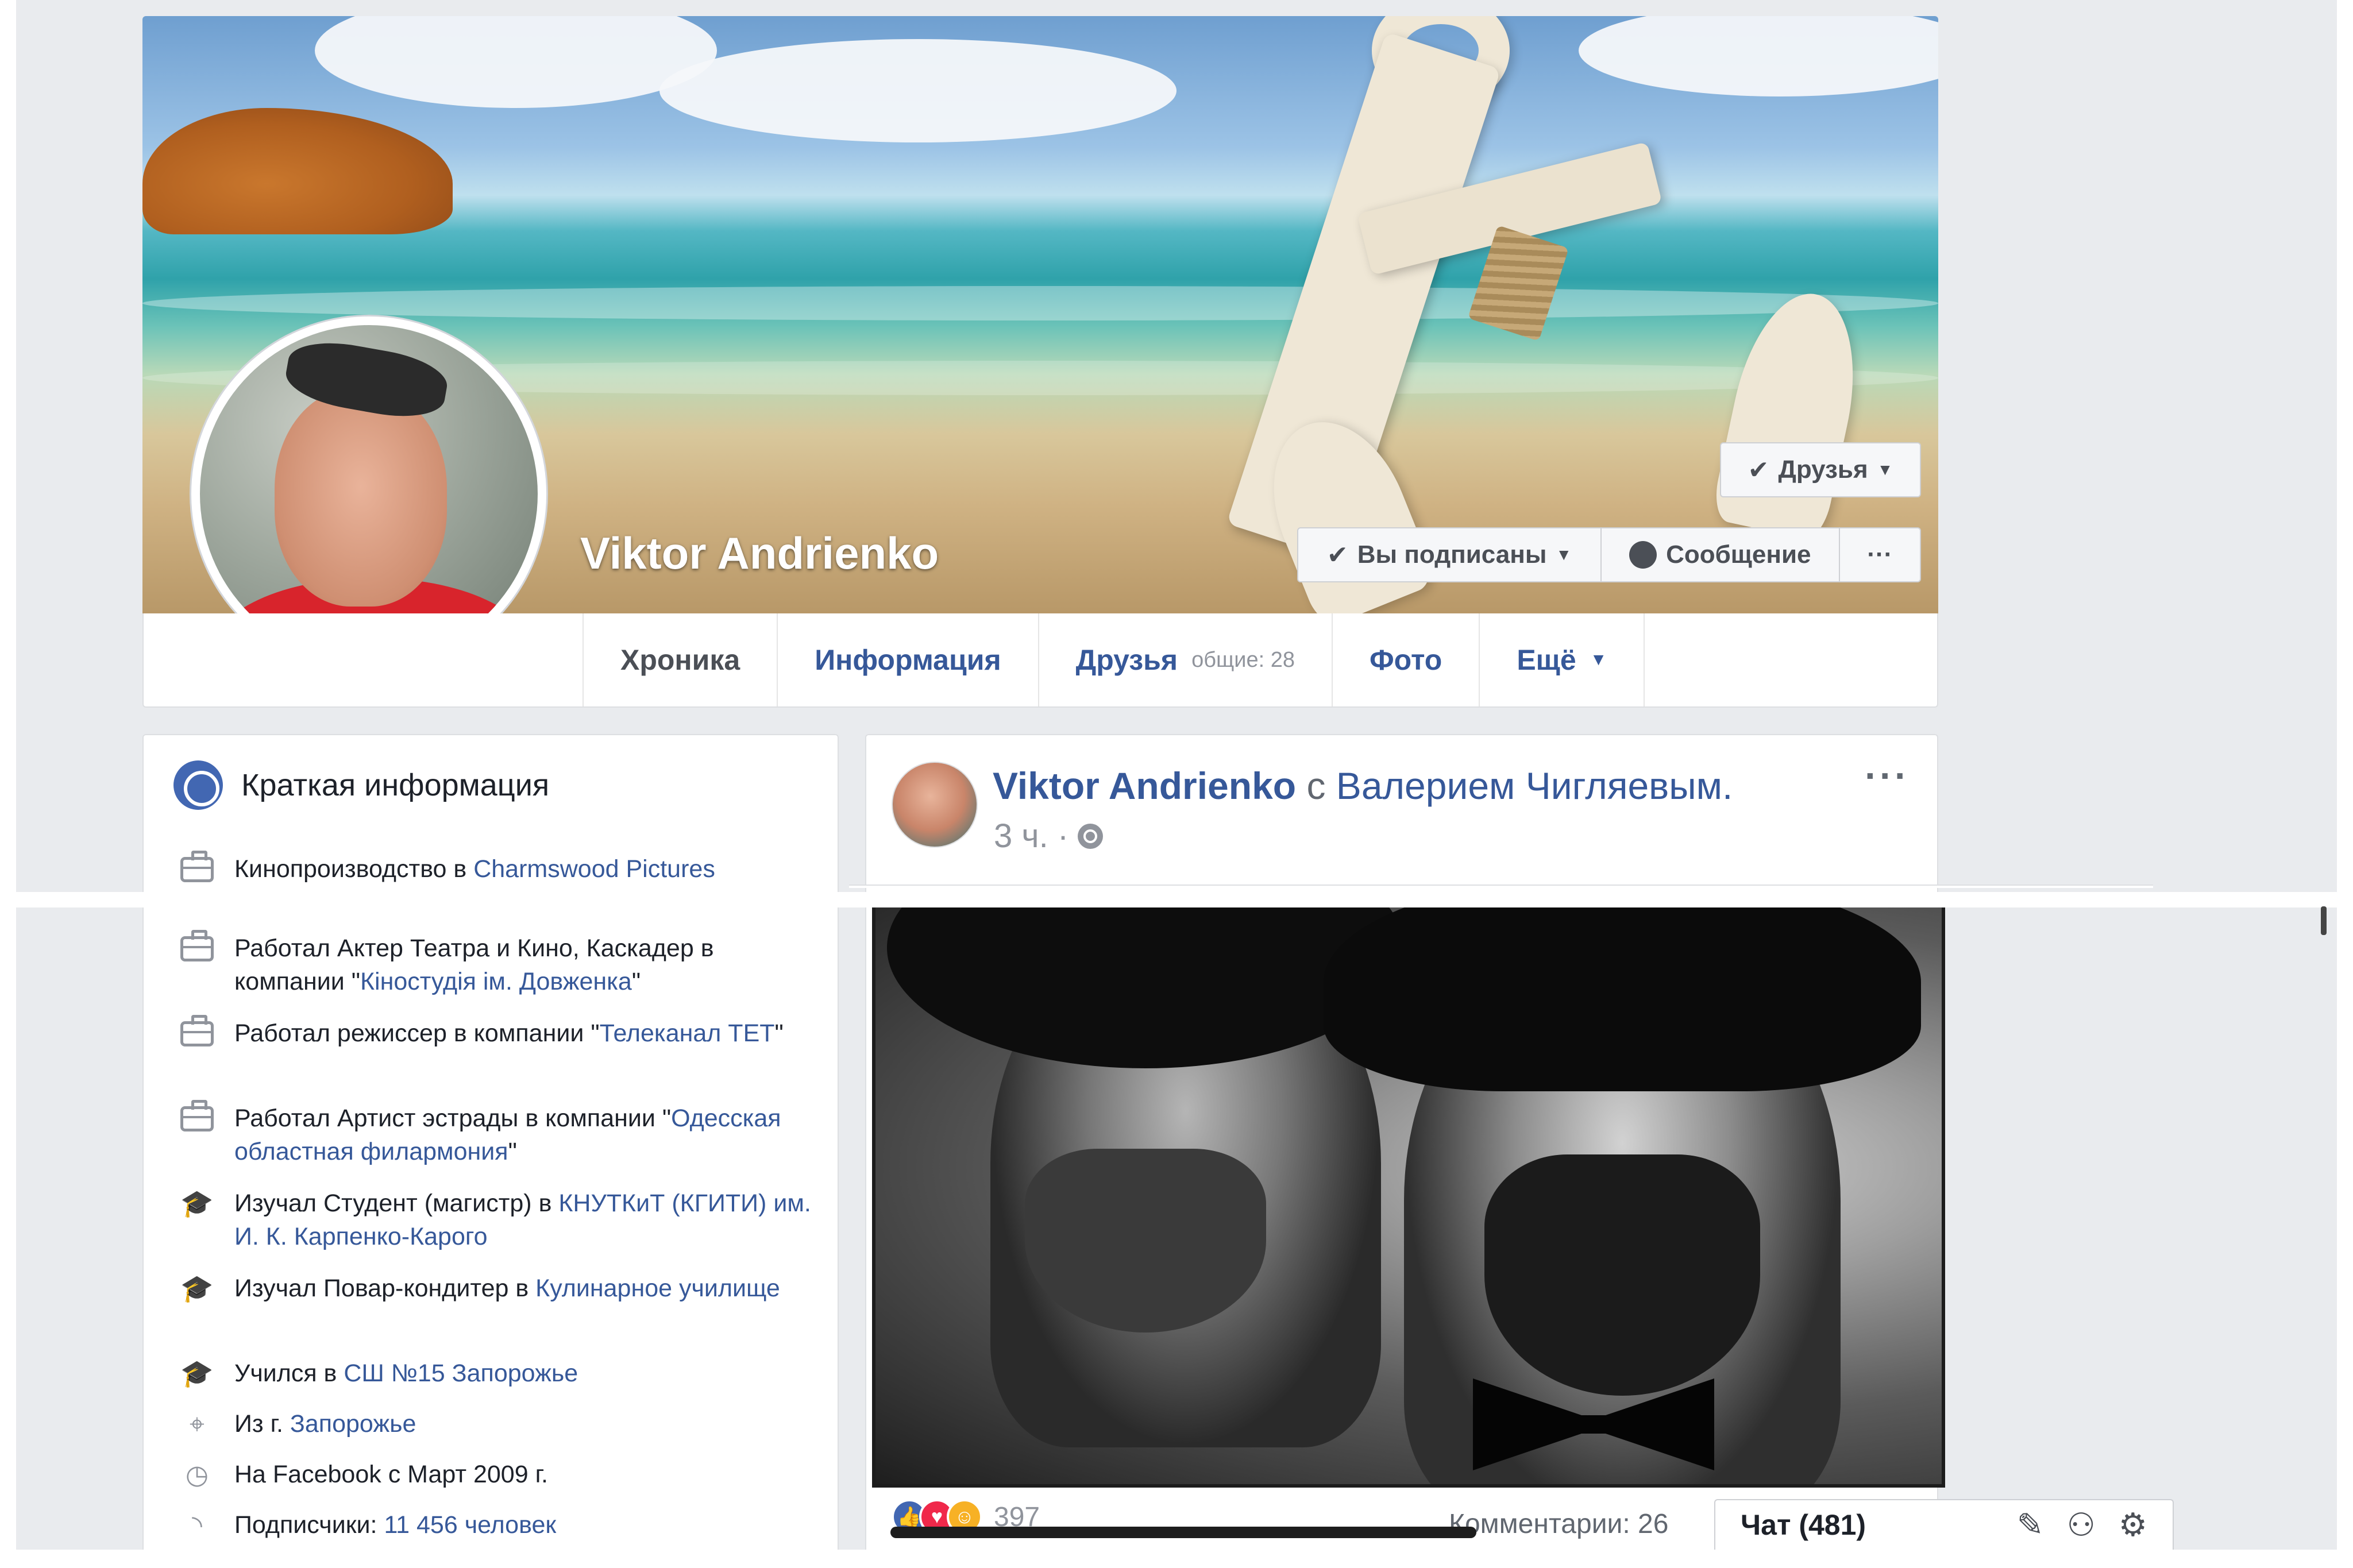  I want to click on post-author-avatar, so click(935, 805).